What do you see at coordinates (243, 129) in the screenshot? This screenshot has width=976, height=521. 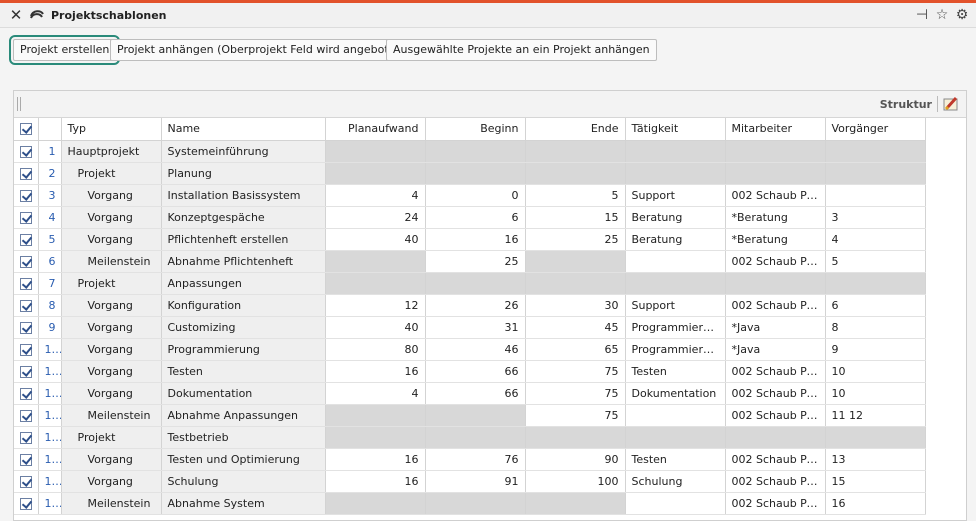 I see `column-header-name: Name` at bounding box center [243, 129].